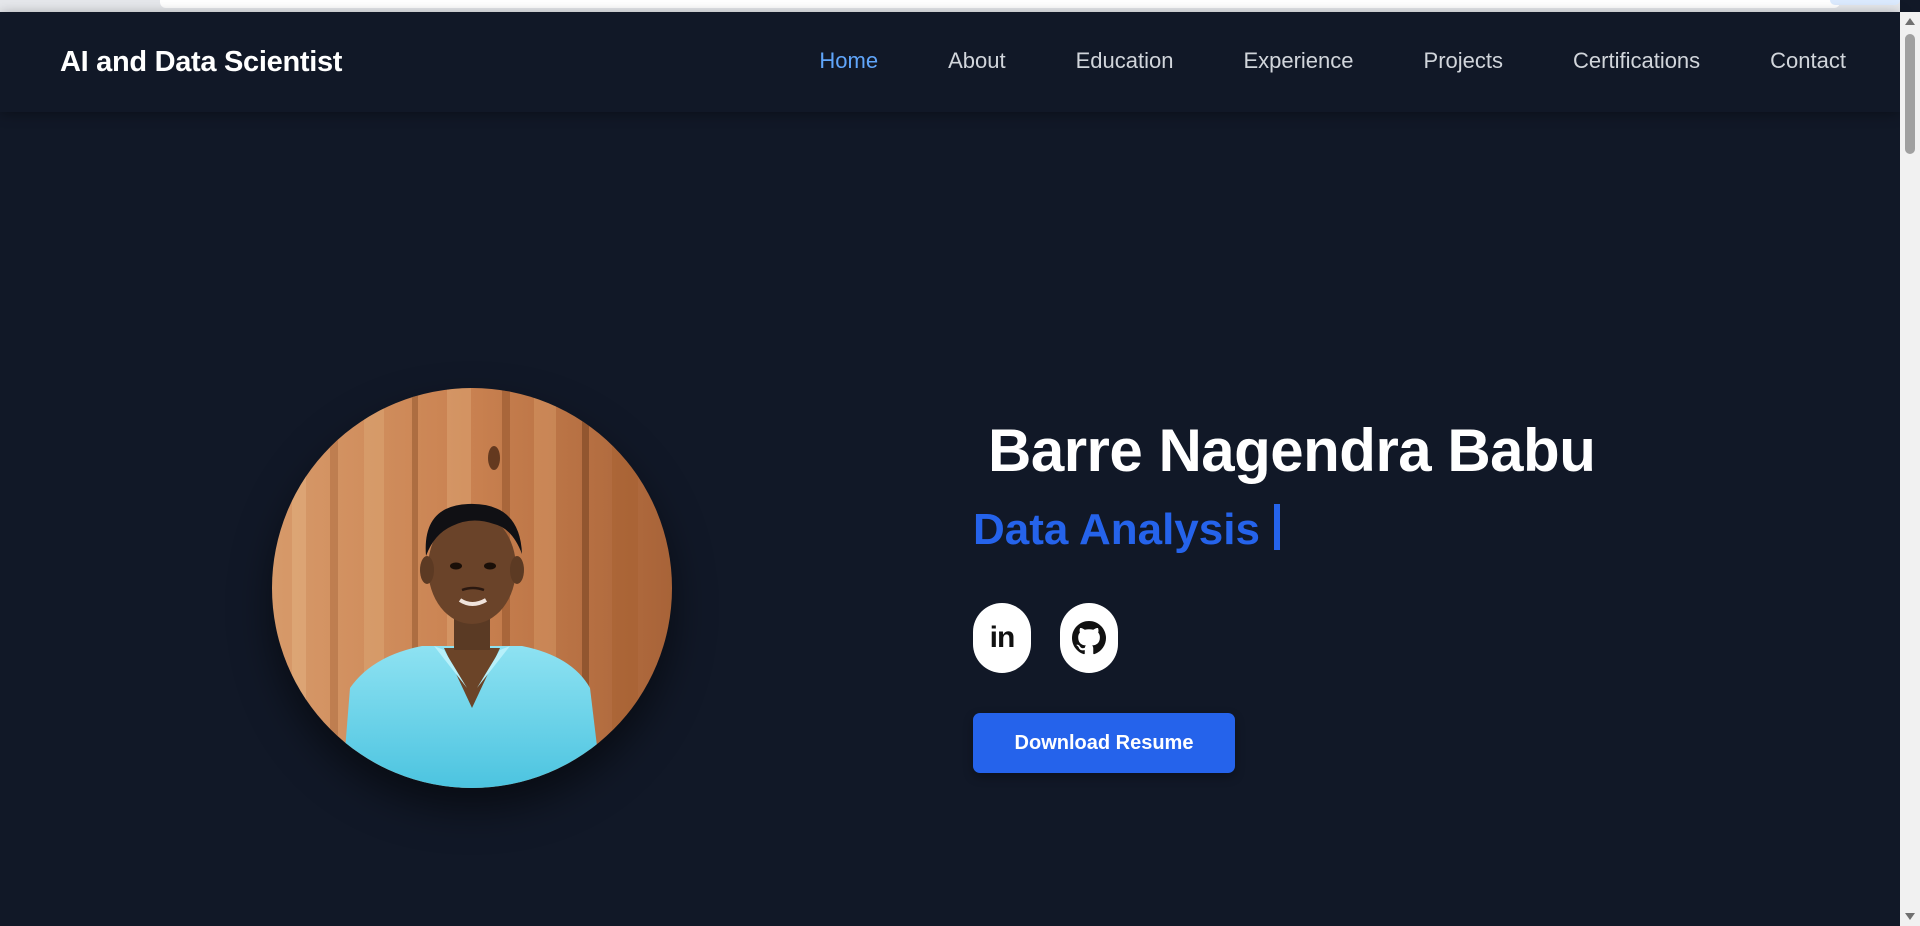 This screenshot has height=926, width=1920. What do you see at coordinates (977, 61) in the screenshot?
I see `nav-link-about: About` at bounding box center [977, 61].